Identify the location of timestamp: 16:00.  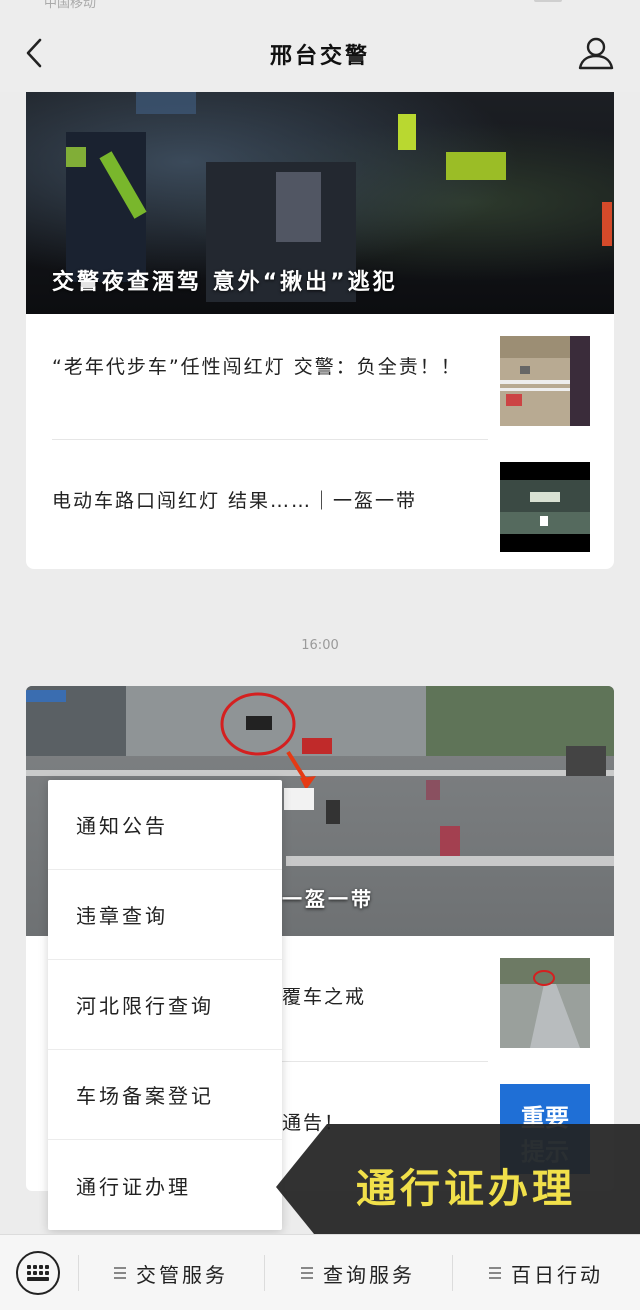
(320, 645).